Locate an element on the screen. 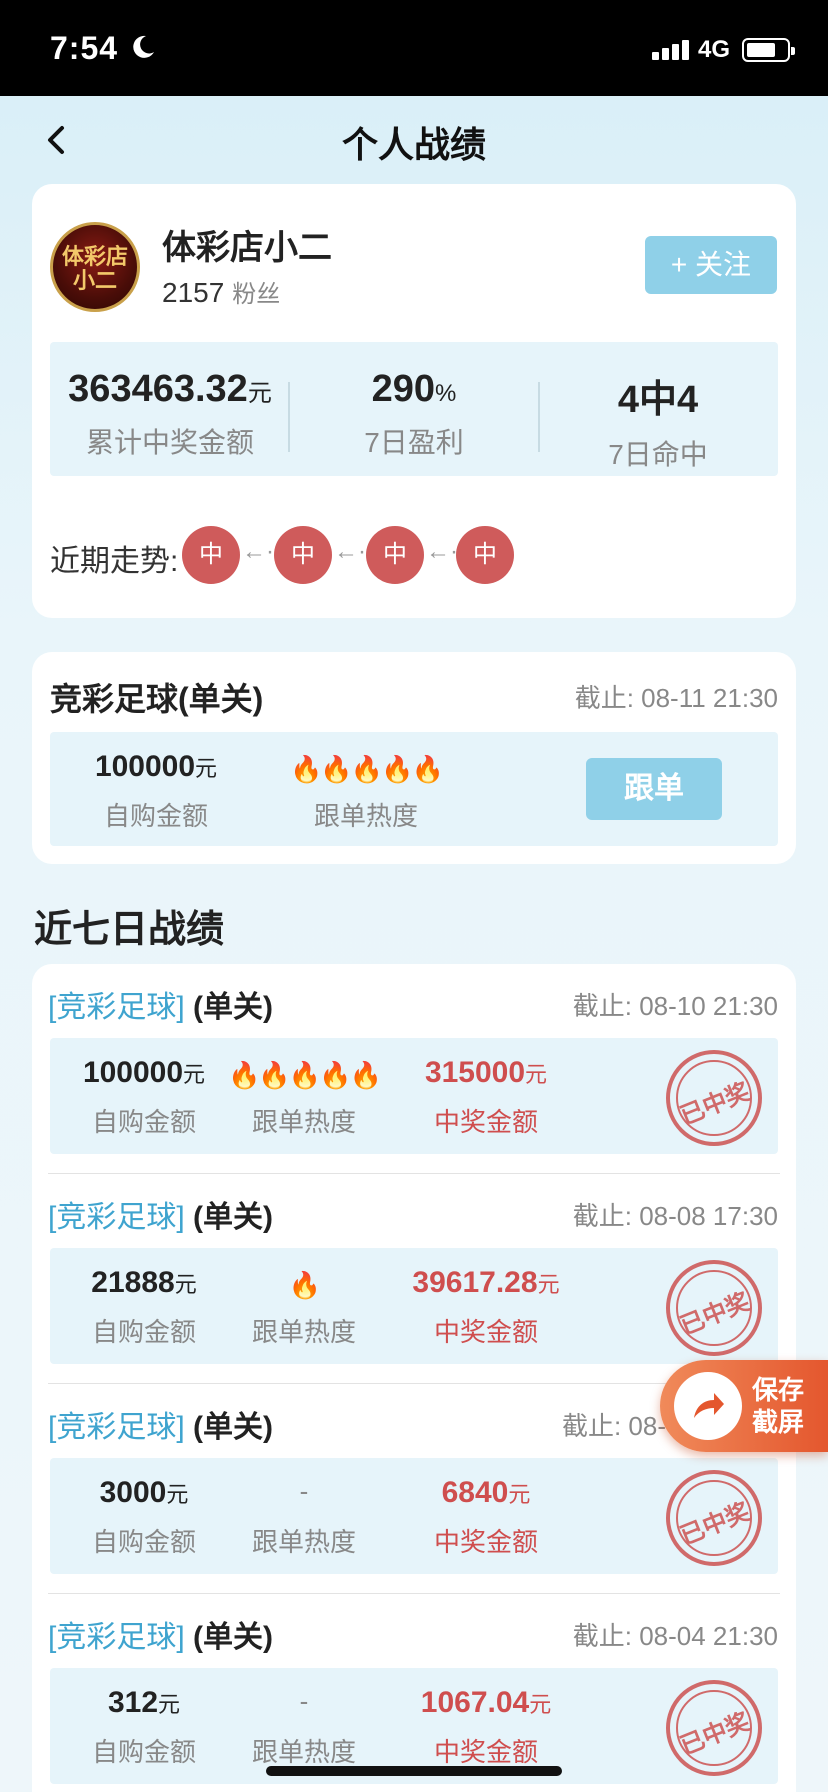 The image size is (828, 1792). page-title: 个人战绩 is located at coordinates (413, 144).